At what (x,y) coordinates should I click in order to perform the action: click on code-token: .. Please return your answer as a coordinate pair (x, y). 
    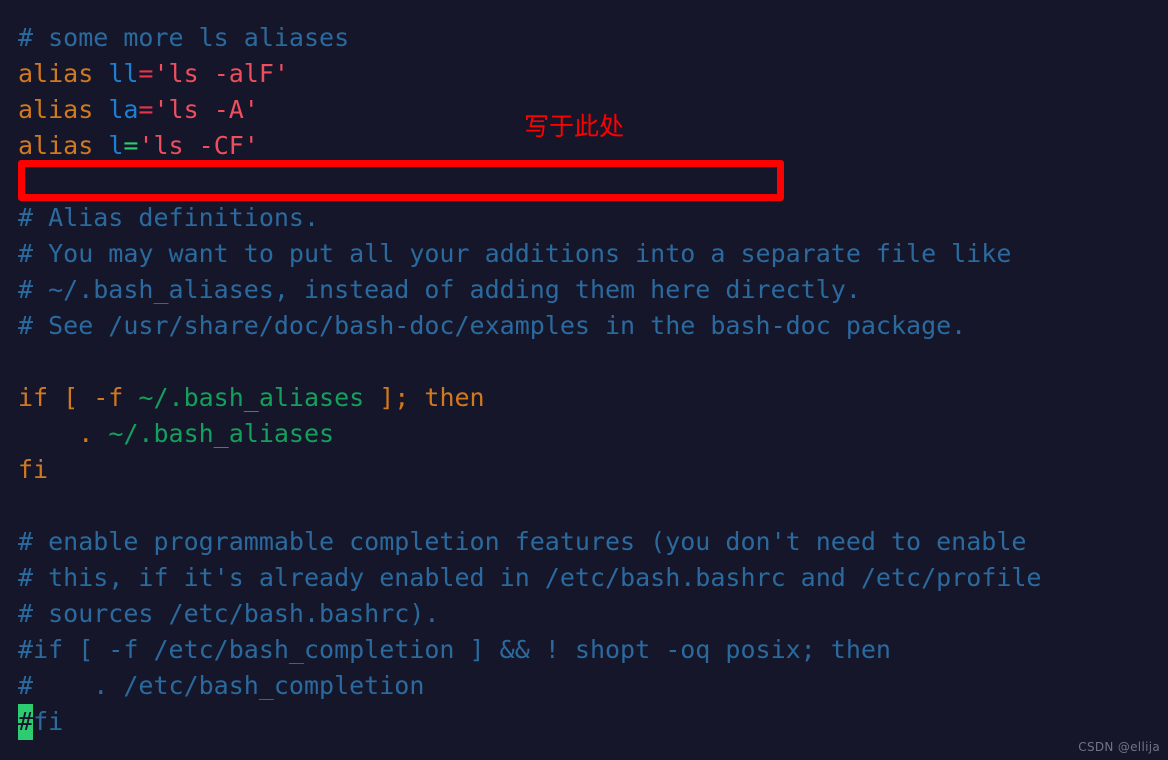
    Looking at the image, I should click on (63, 433).